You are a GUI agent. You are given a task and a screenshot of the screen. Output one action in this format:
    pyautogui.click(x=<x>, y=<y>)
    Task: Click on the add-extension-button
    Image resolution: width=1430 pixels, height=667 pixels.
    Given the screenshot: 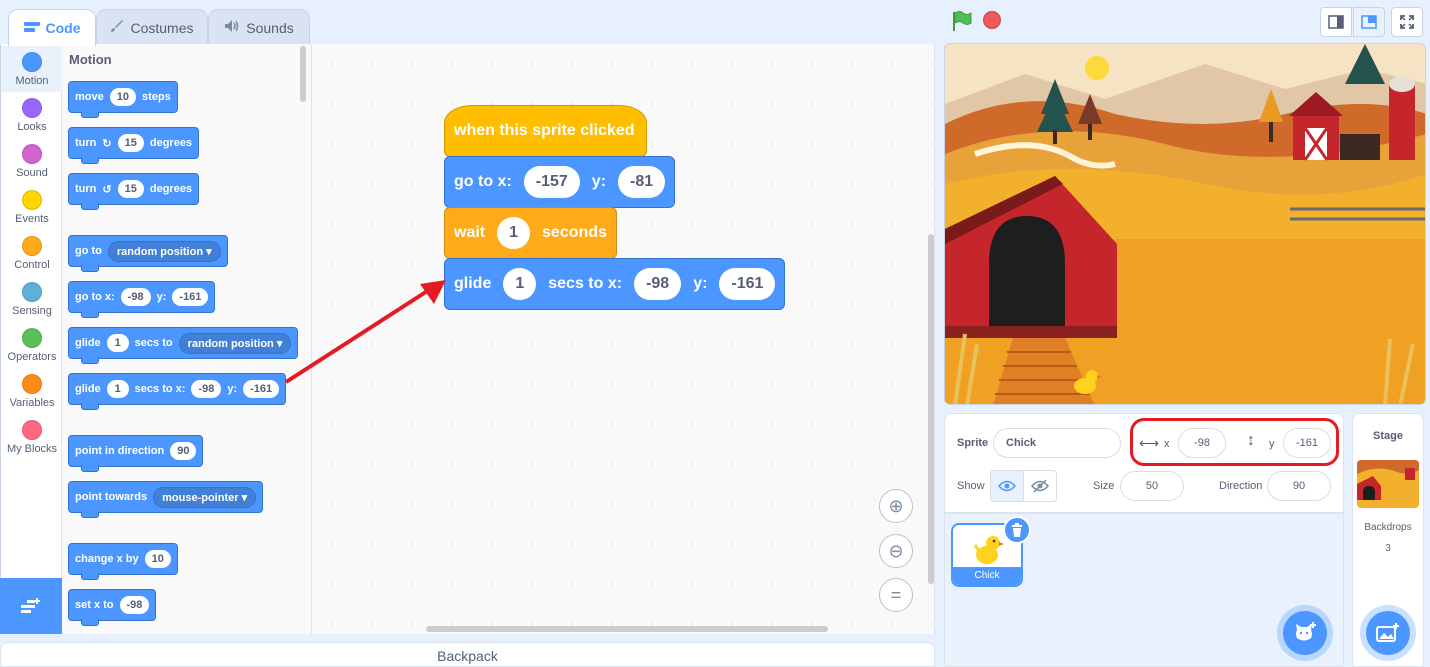 What is the action you would take?
    pyautogui.click(x=31, y=606)
    